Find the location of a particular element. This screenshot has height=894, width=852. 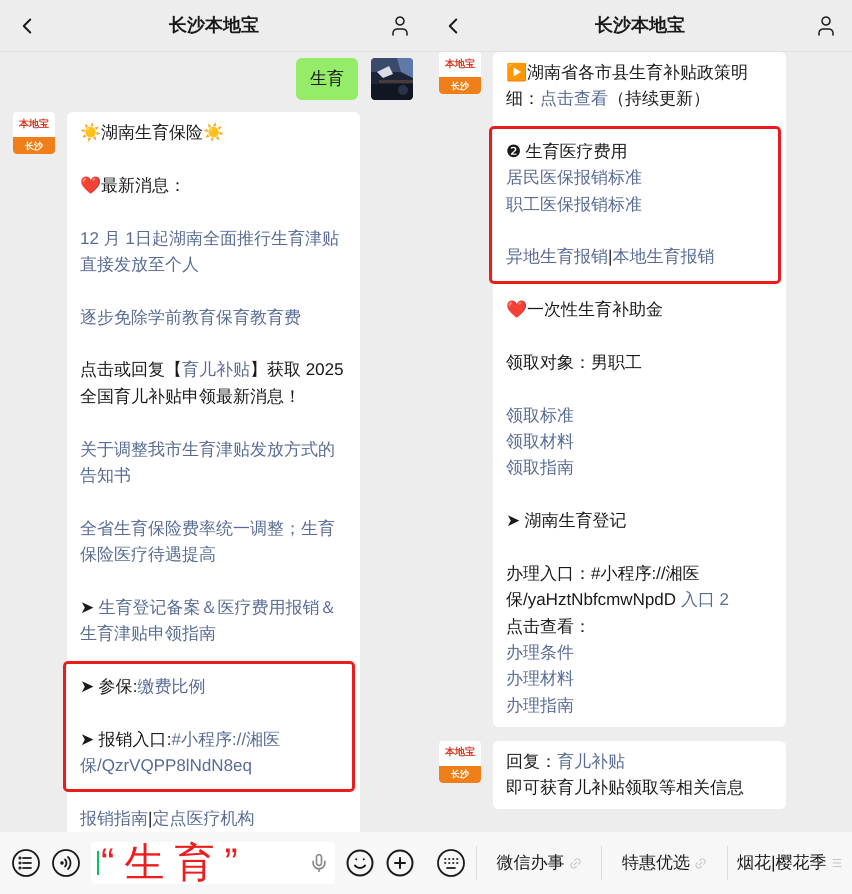

message-text: ❤一次性生育补助金 is located at coordinates (585, 310).